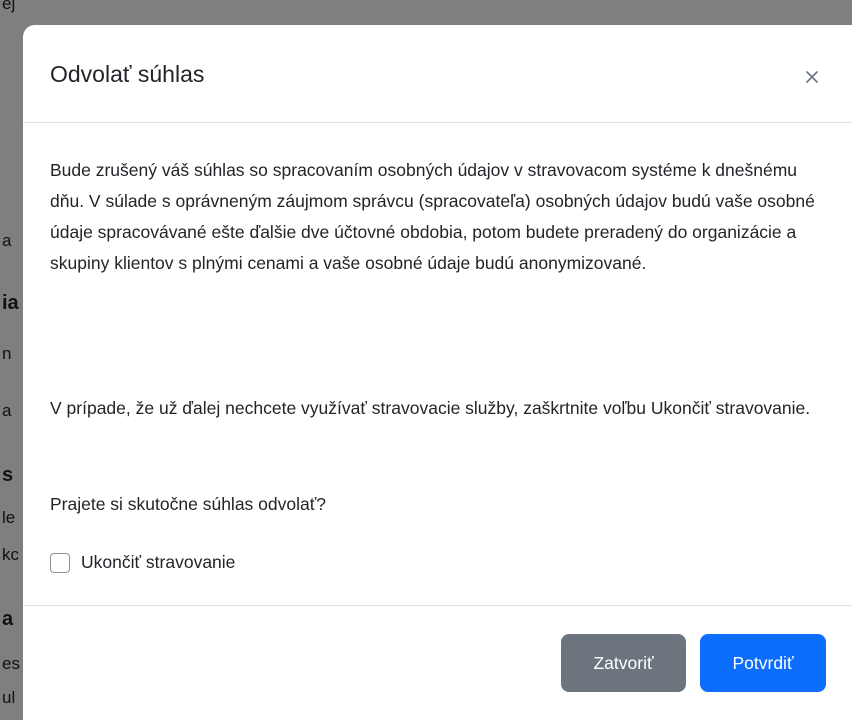  What do you see at coordinates (437, 74) in the screenshot?
I see `modal-header: Odvolať súhlas` at bounding box center [437, 74].